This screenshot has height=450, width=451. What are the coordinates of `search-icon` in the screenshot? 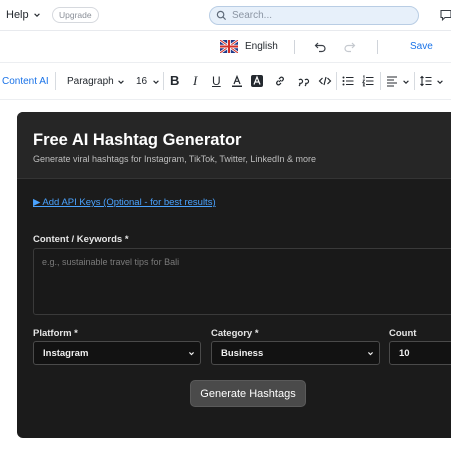 It's located at (221, 15).